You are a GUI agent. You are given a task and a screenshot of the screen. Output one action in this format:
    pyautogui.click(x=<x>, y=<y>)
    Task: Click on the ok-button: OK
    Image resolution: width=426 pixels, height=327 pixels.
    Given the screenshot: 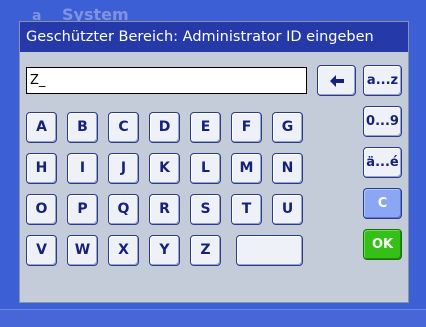 What is the action you would take?
    pyautogui.click(x=382, y=244)
    